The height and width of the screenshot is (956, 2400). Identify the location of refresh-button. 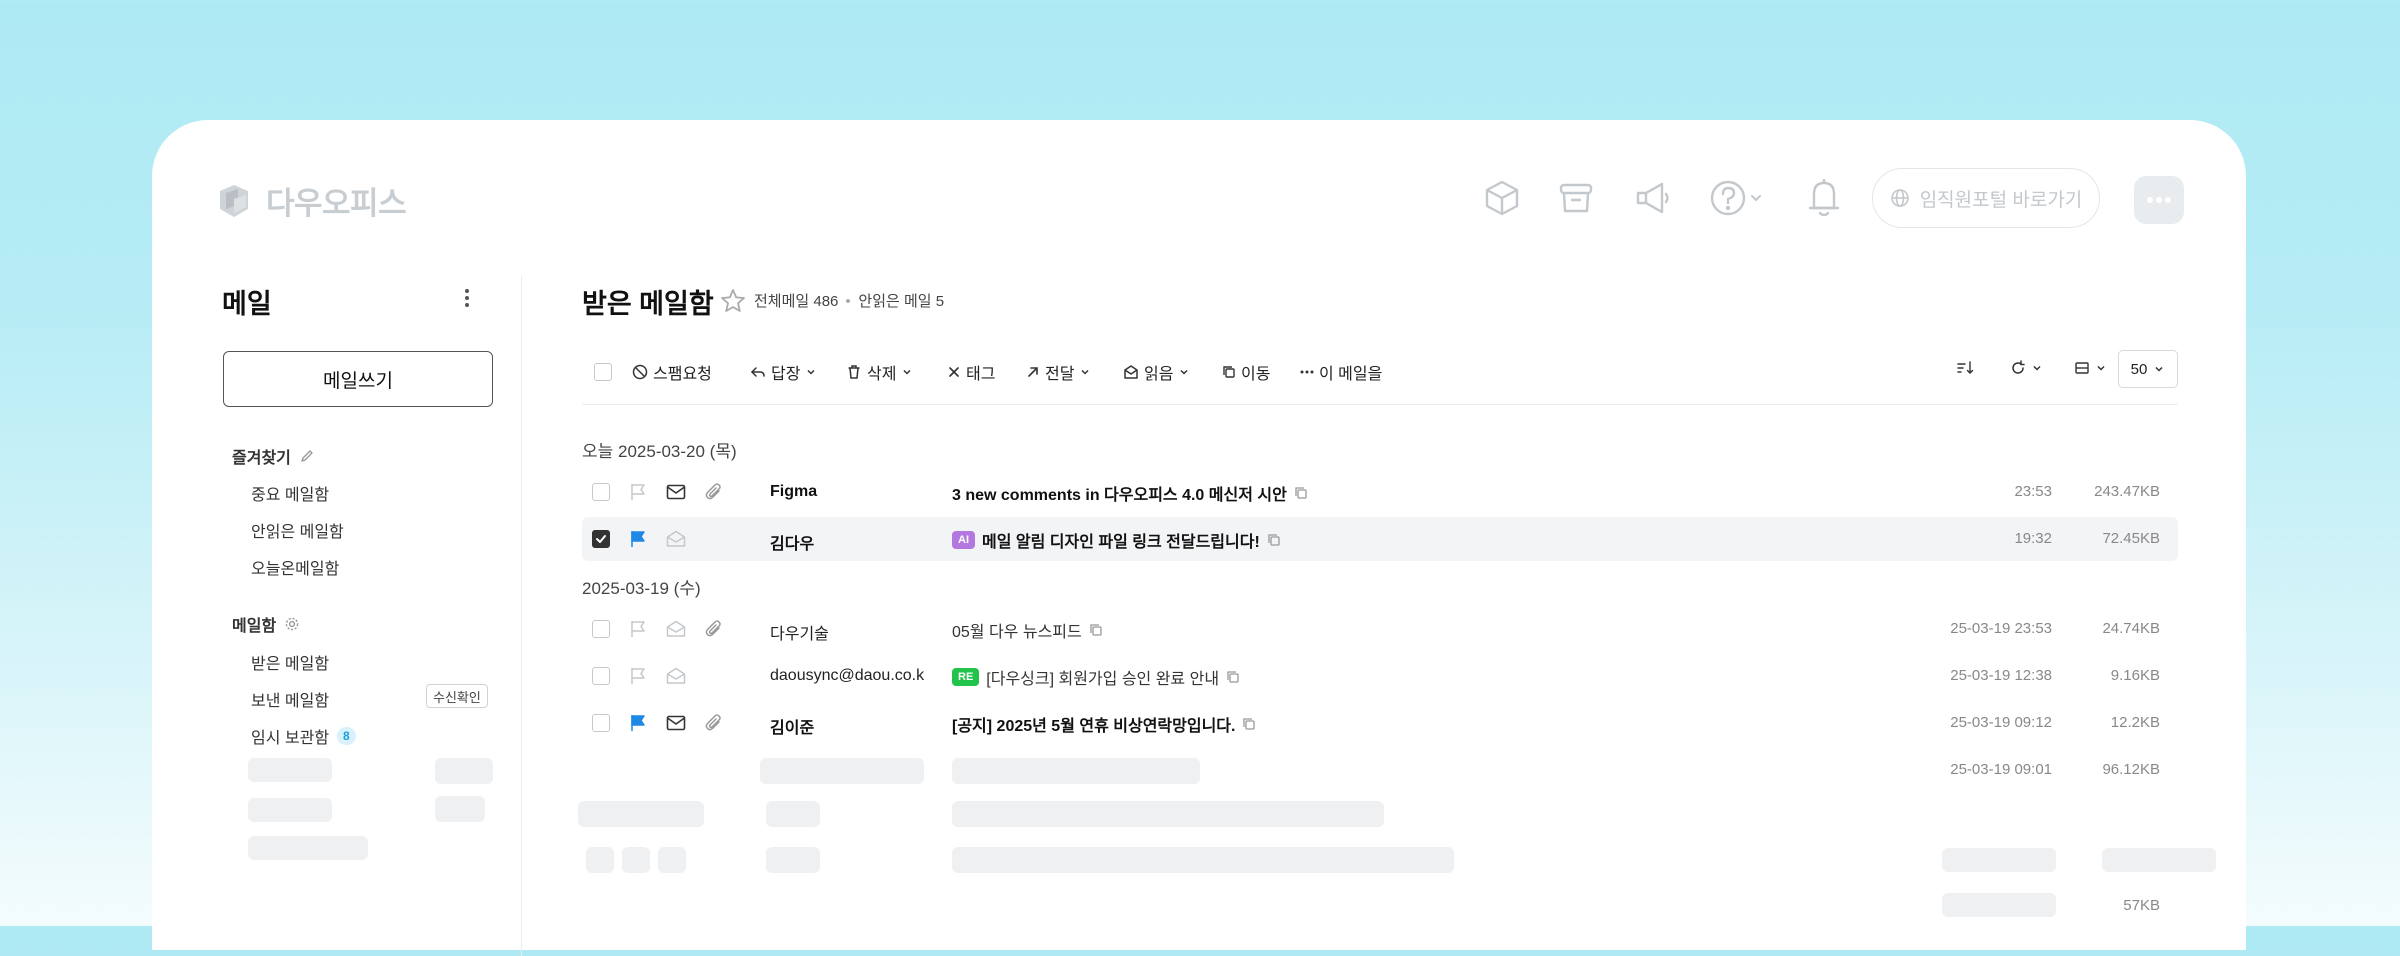
(2026, 368).